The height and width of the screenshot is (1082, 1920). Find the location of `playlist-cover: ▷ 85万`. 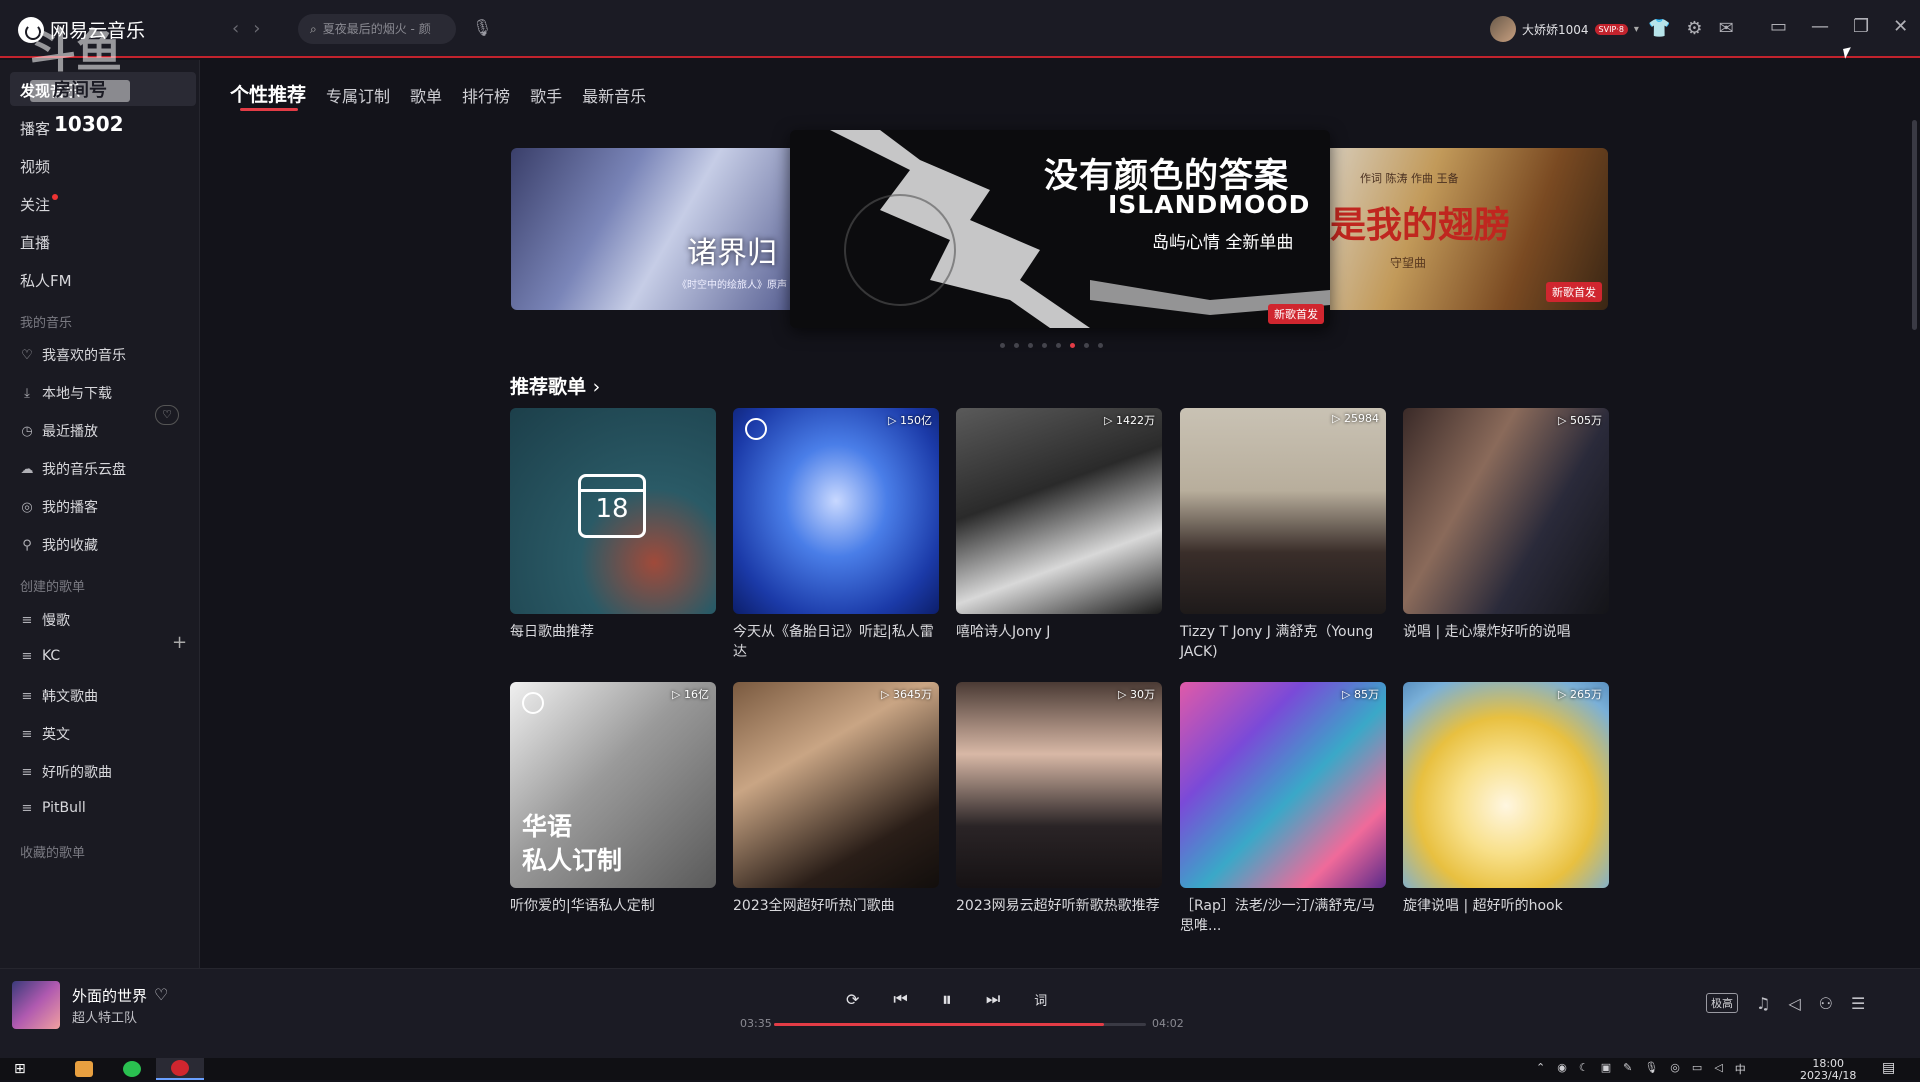

playlist-cover: ▷ 85万 is located at coordinates (1283, 785).